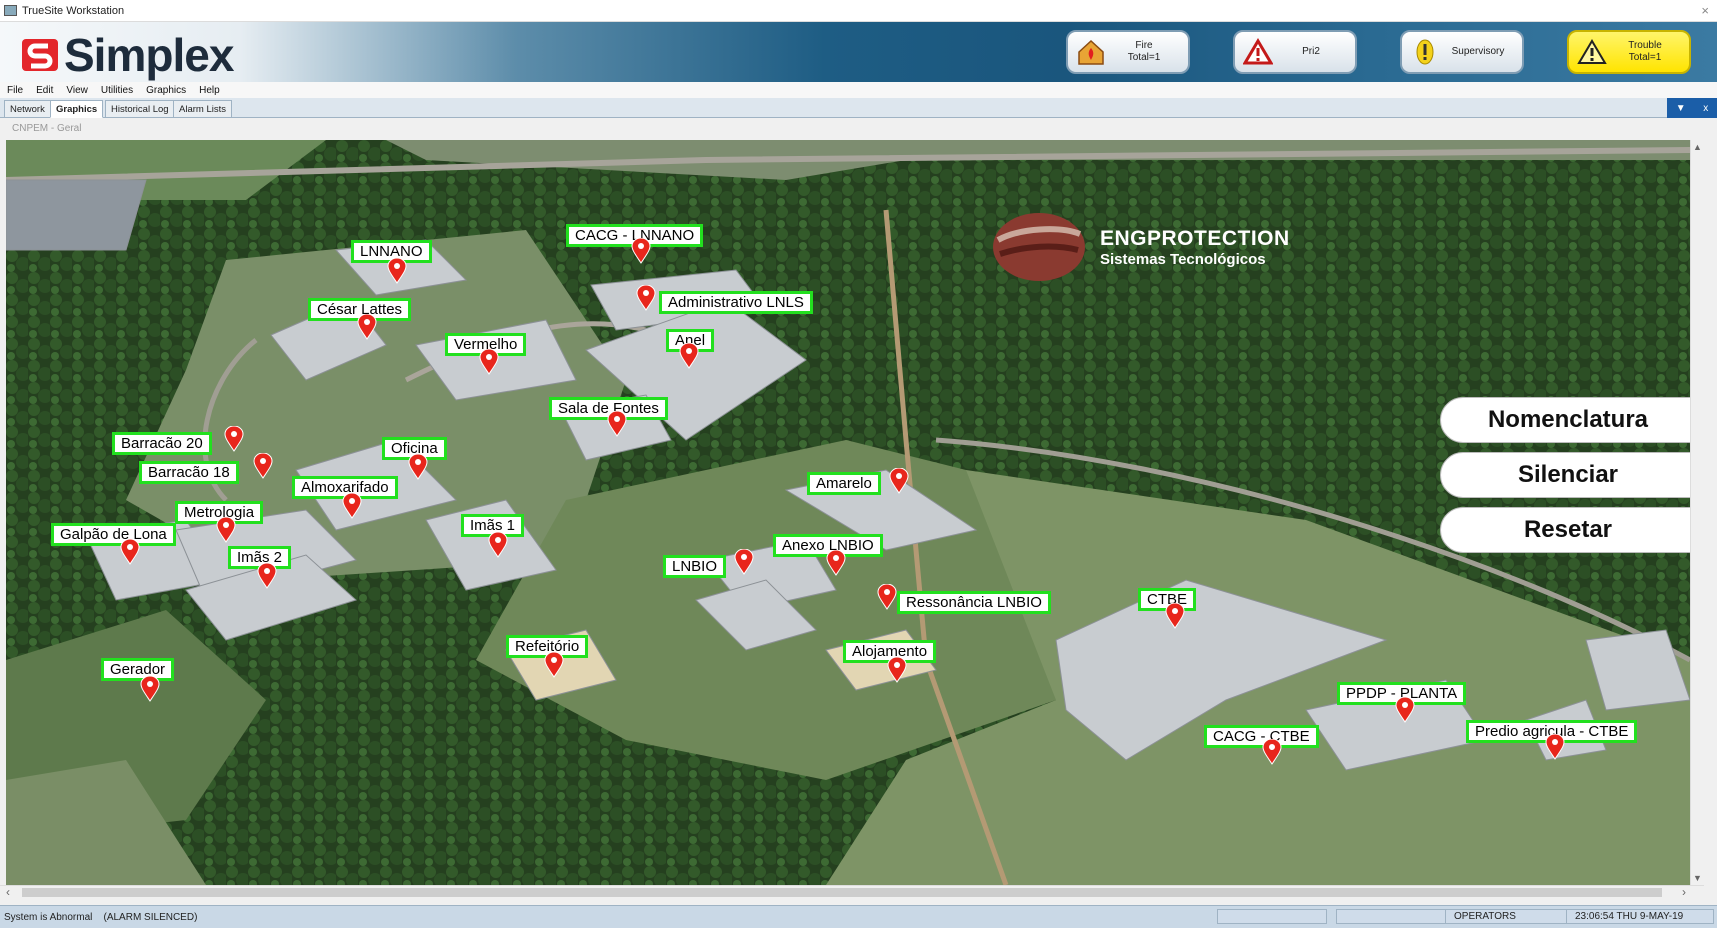 The image size is (1717, 928). Describe the element at coordinates (77, 109) in the screenshot. I see `tab-graphics: Graphics` at that location.